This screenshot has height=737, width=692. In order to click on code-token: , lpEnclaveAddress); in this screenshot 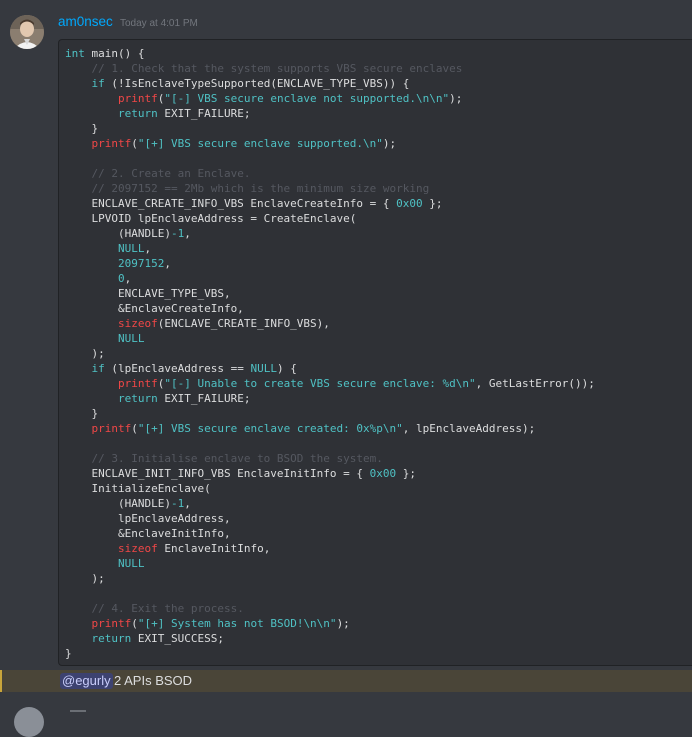, I will do `click(469, 428)`.